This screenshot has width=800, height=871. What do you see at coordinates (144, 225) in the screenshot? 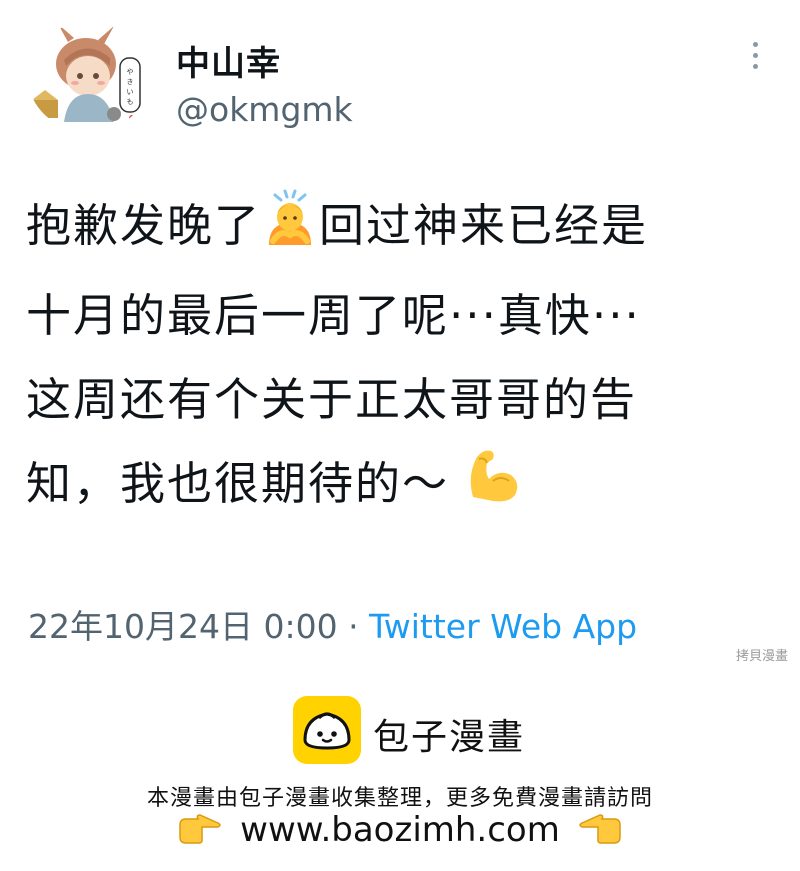
I see `tweet-text-segment: 抱歉发晚了` at bounding box center [144, 225].